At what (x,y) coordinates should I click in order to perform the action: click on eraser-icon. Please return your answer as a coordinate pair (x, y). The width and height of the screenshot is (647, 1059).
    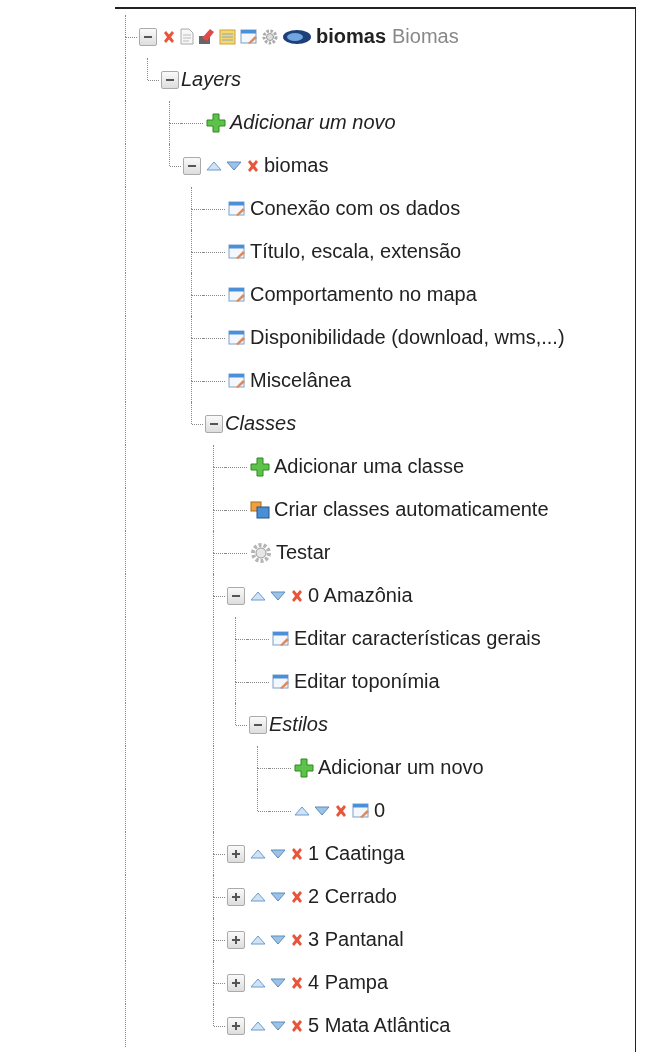
    Looking at the image, I should click on (206, 36).